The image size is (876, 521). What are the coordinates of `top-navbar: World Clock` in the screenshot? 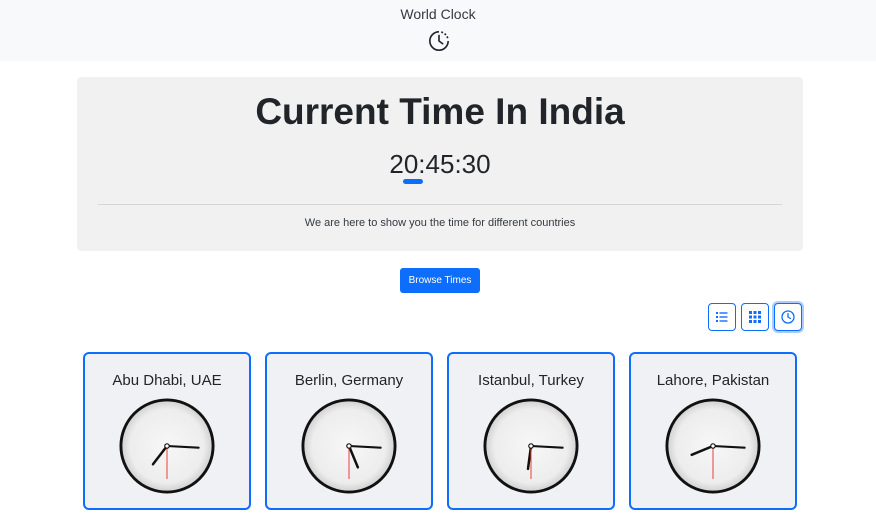 It's located at (438, 30).